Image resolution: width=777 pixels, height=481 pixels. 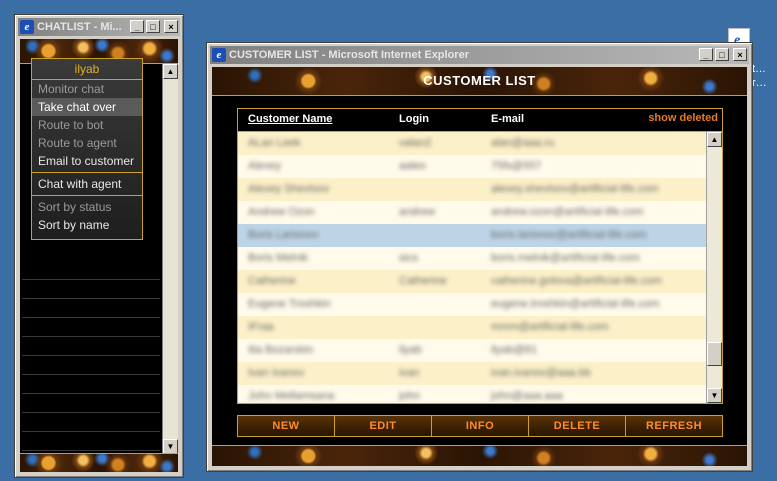 I want to click on column-header-email: E-mail, so click(x=508, y=119).